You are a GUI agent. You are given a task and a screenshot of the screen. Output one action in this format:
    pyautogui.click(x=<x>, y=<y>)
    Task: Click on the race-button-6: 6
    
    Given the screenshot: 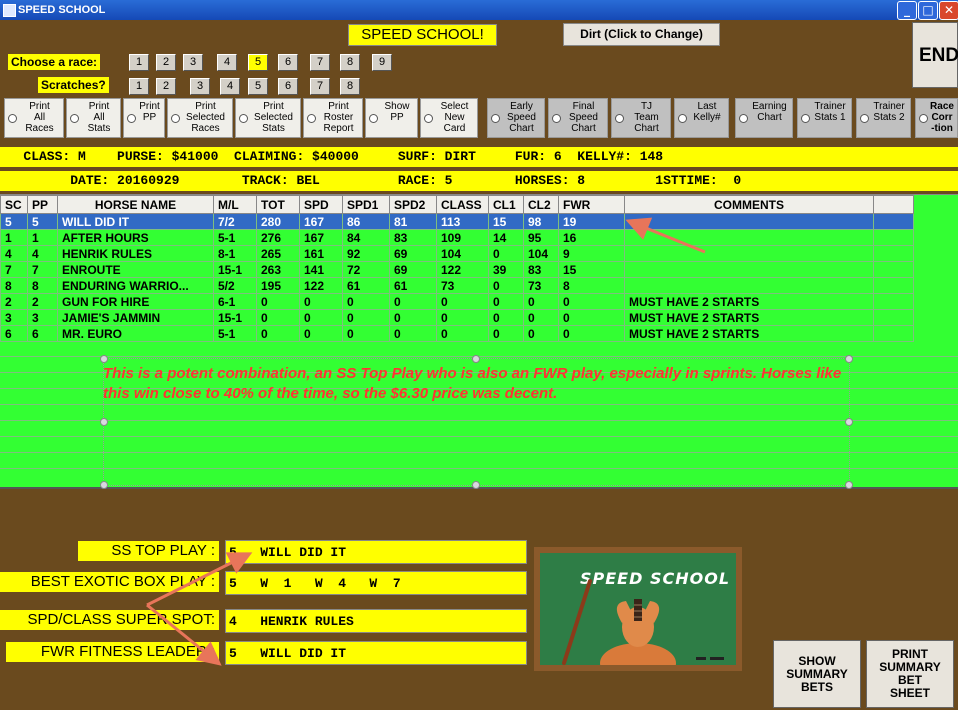 What is the action you would take?
    pyautogui.click(x=288, y=62)
    